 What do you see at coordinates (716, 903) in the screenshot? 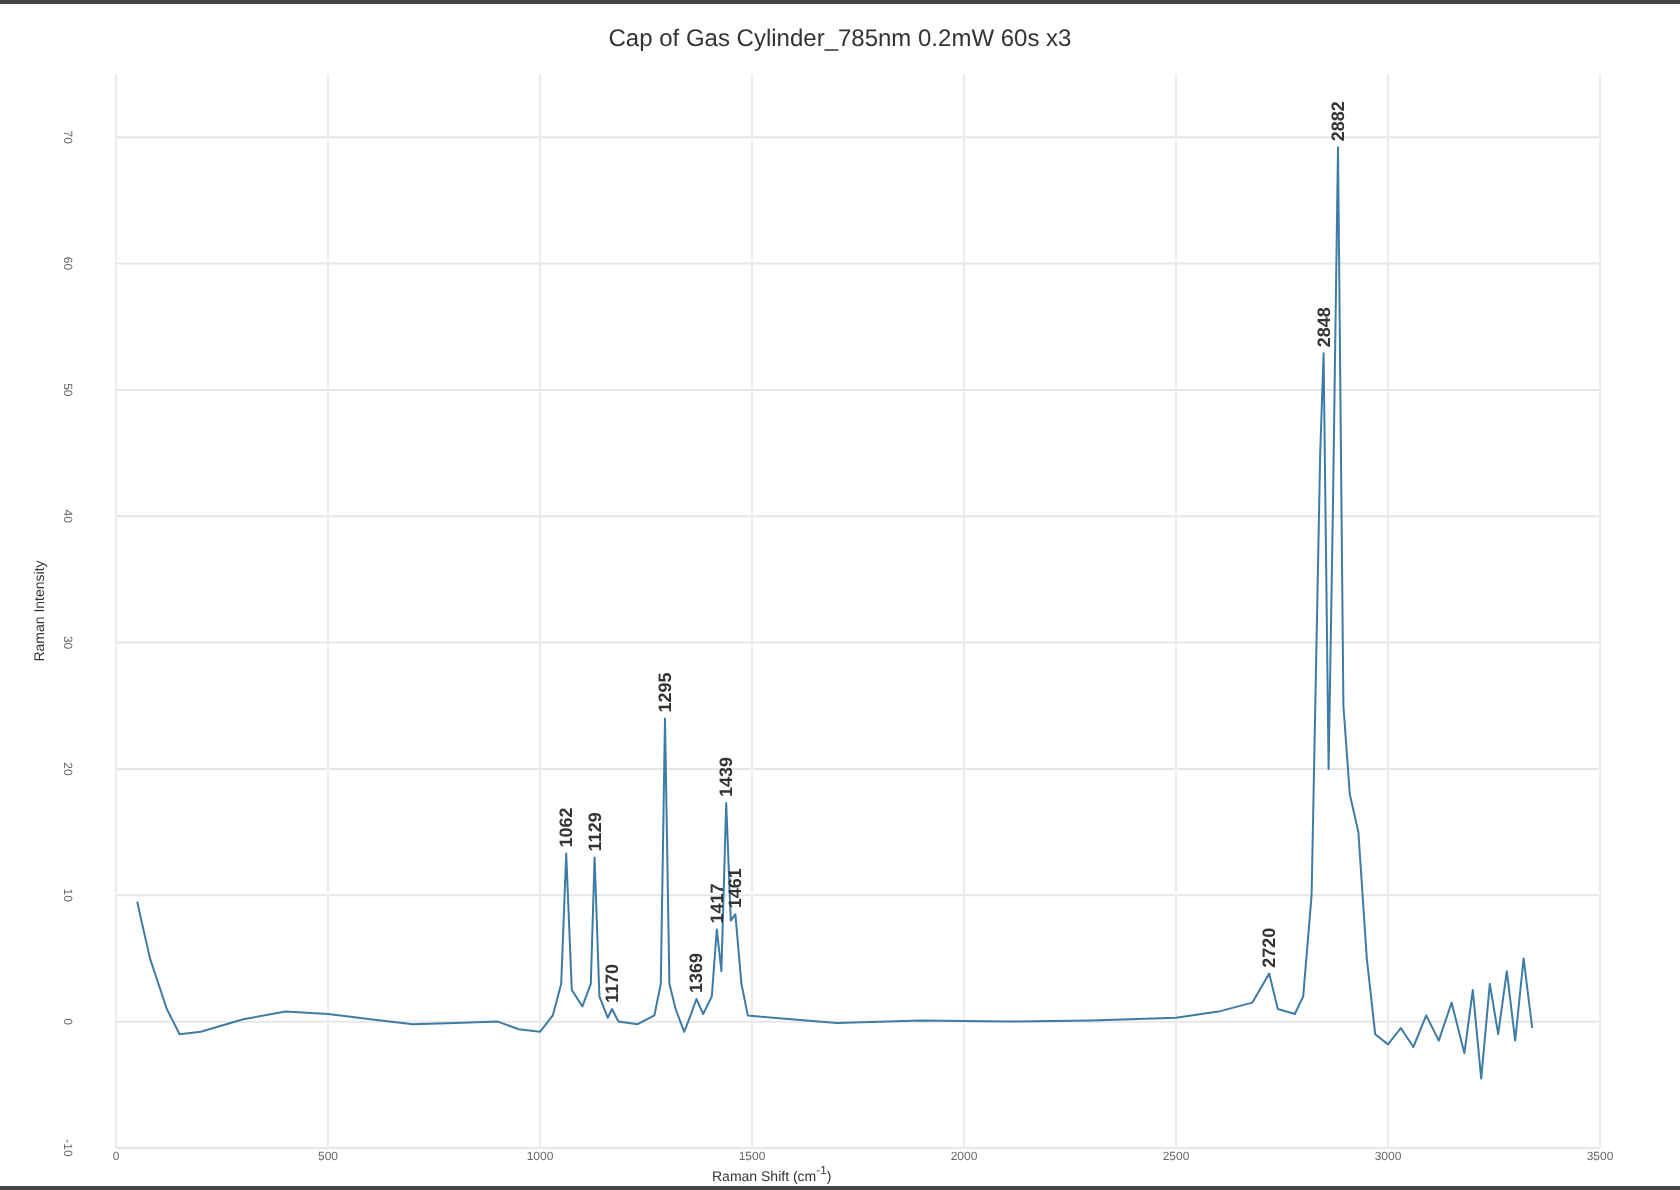
I see `peak-label: 1417` at bounding box center [716, 903].